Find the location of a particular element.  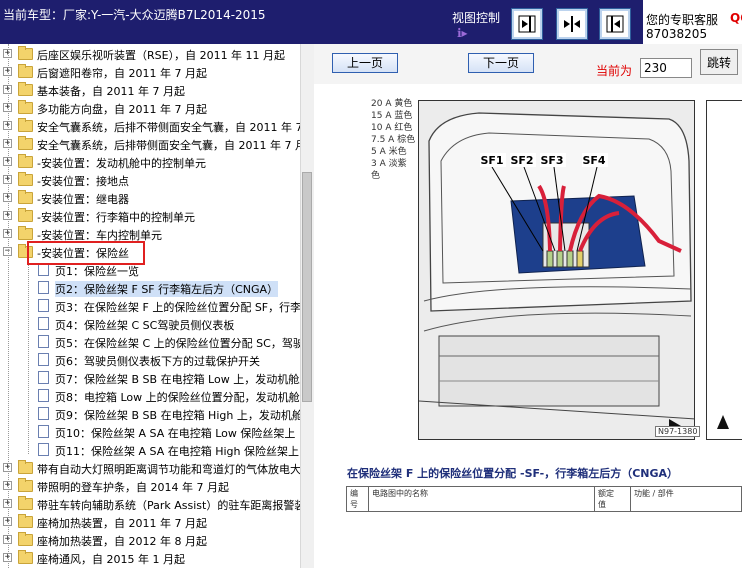

tree-item-label: 页6：驾驶员侧仪表板下方的过载保护开关 is located at coordinates (157, 361).